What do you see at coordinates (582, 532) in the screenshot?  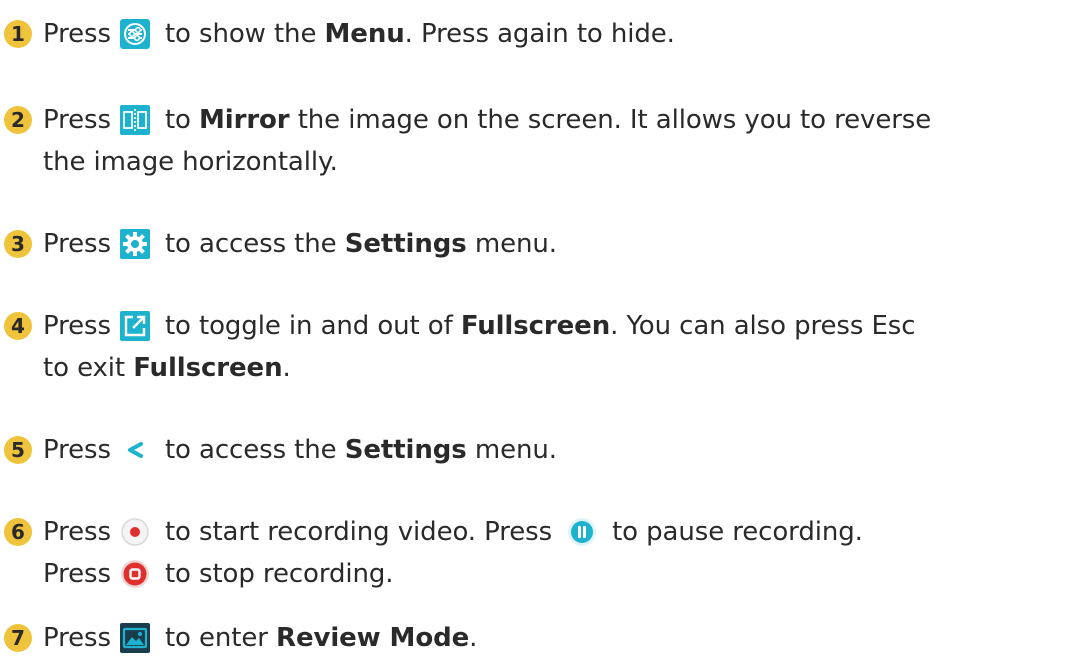 I see `pause-icon` at bounding box center [582, 532].